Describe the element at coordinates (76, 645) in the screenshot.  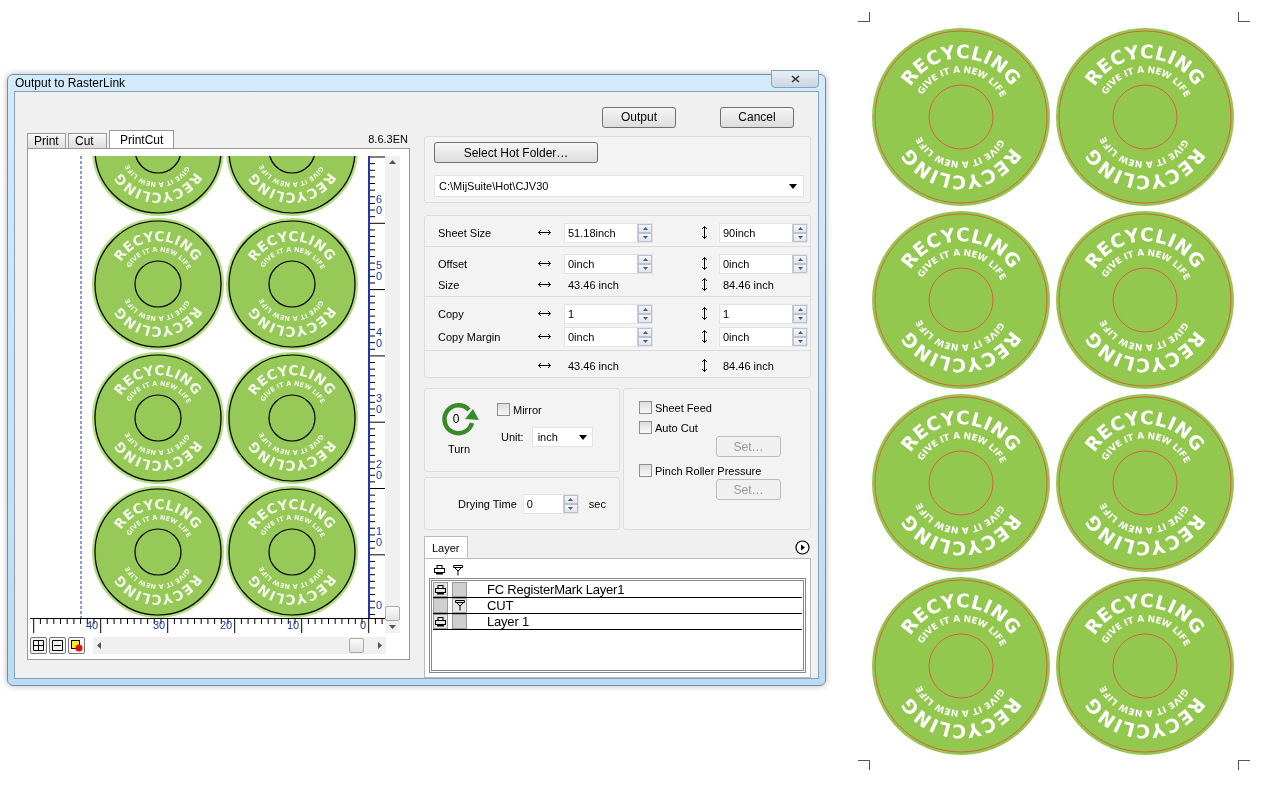
I see `color-button` at that location.